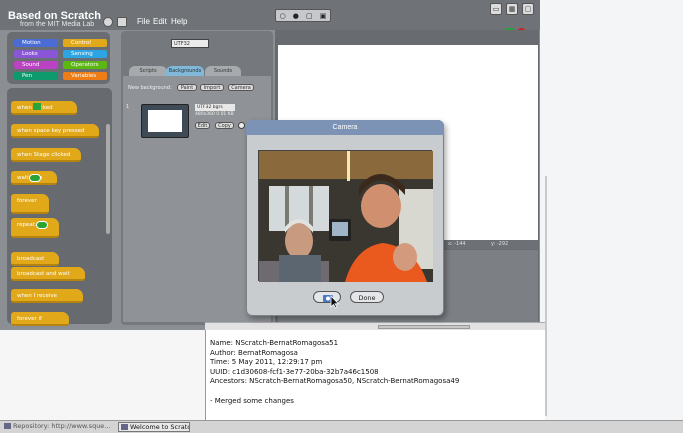  Describe the element at coordinates (160, 427) in the screenshot. I see `taskbar-item-welcome-label: Welcome to Scratch` at that location.